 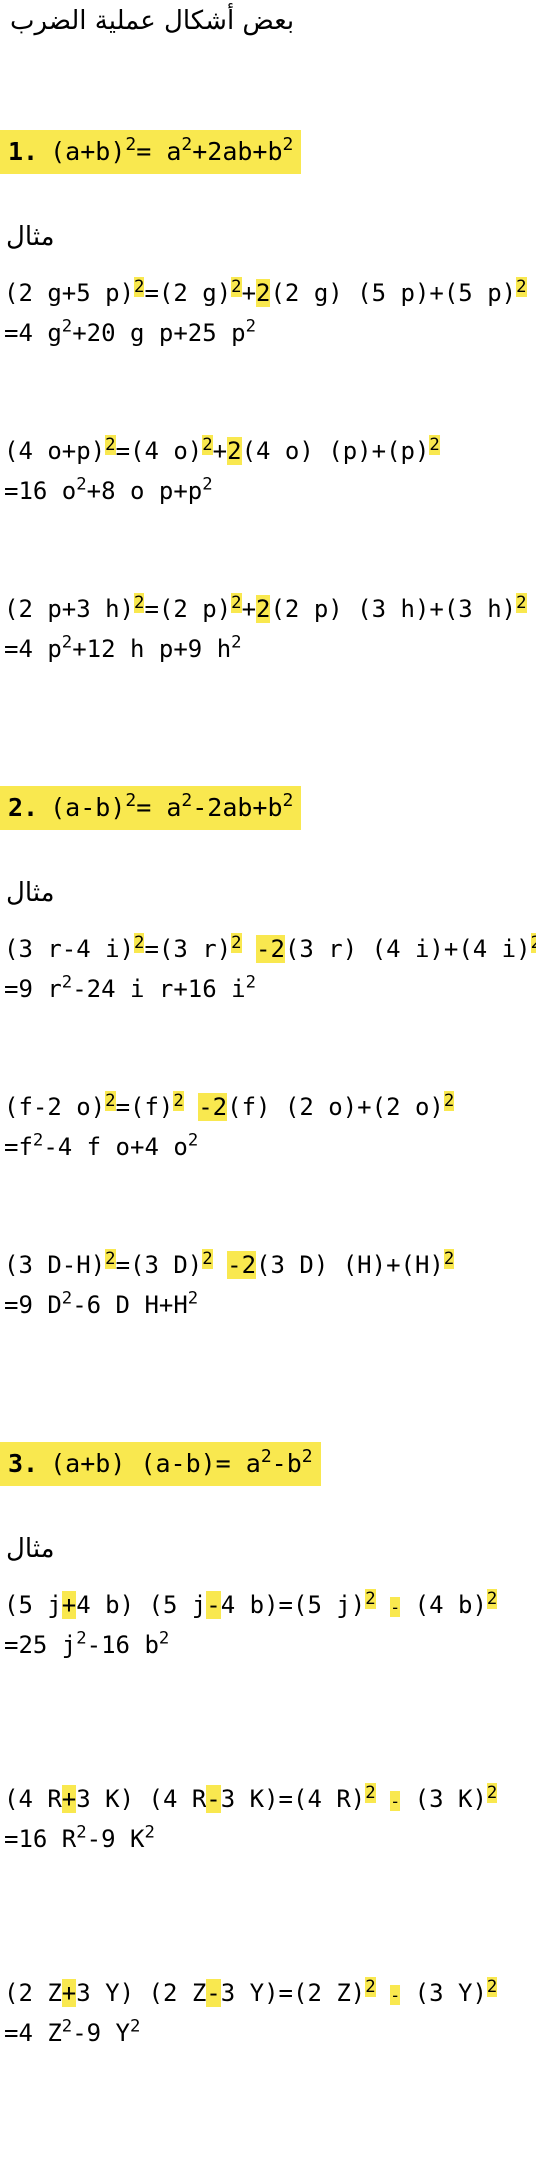 I want to click on example-line: (4 R+3 K) (4 R-3 K)=(4 R)2 - (3 K)2, so click(x=251, y=1797).